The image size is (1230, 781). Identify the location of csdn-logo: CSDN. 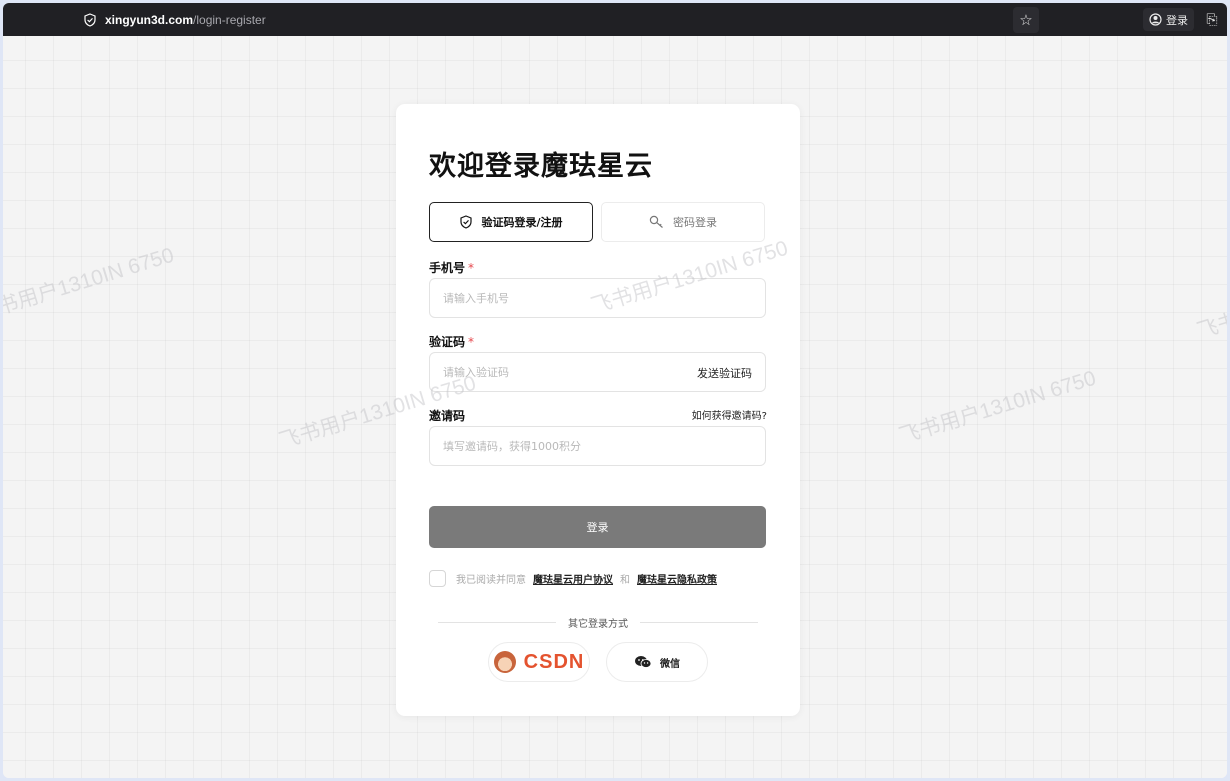
(554, 661).